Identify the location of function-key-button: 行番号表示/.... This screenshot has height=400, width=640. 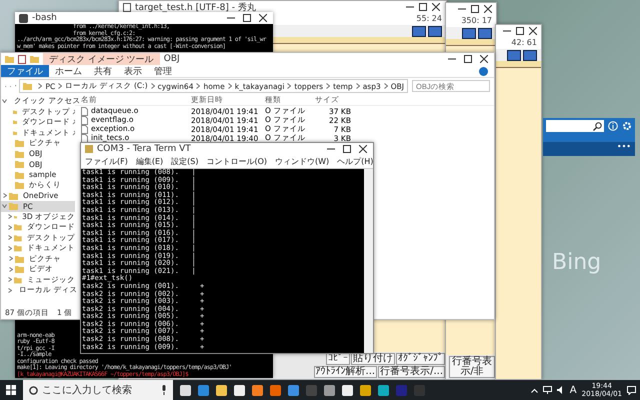
(411, 372).